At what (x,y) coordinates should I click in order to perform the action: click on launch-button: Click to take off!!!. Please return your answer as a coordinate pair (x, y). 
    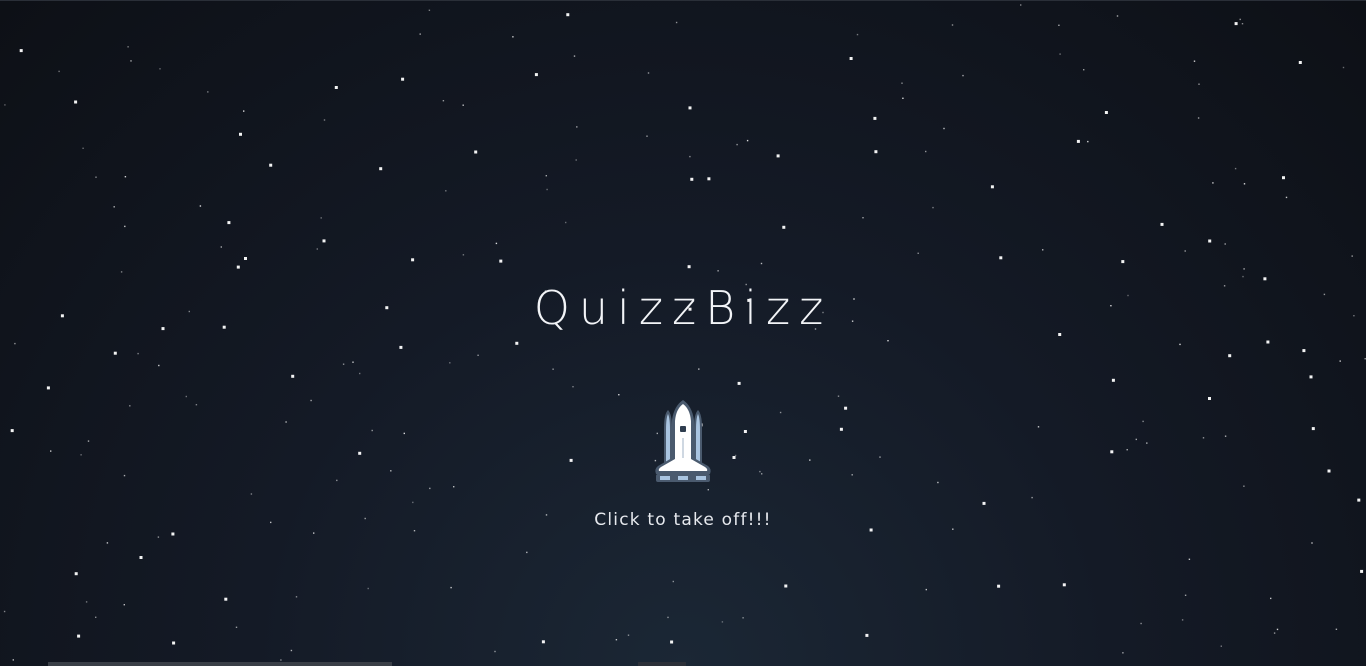
    Looking at the image, I should click on (683, 470).